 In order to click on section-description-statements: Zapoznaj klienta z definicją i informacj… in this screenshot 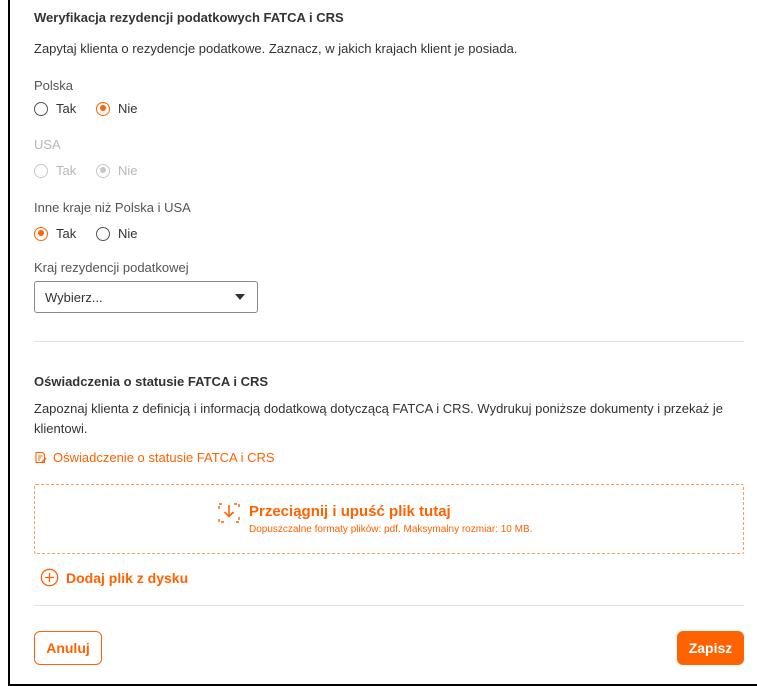, I will do `click(378, 418)`.